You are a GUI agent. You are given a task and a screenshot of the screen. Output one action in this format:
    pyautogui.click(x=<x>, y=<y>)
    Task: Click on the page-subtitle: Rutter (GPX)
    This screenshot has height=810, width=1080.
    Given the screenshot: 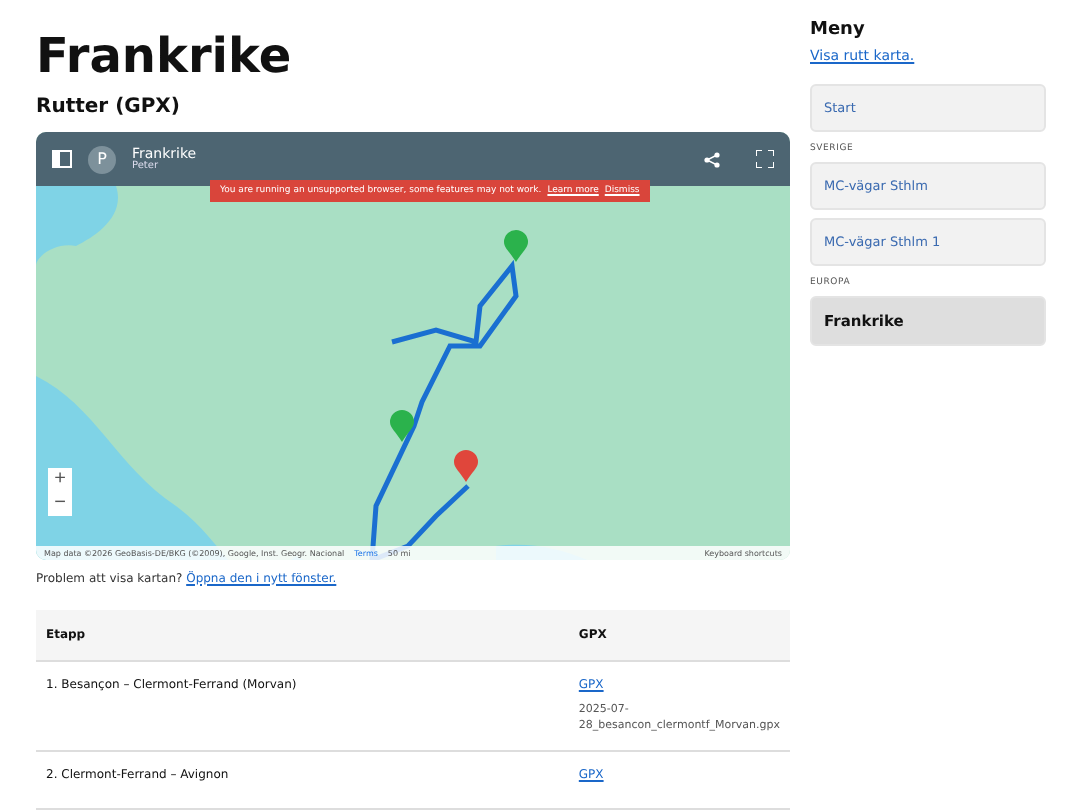 What is the action you would take?
    pyautogui.click(x=109, y=107)
    